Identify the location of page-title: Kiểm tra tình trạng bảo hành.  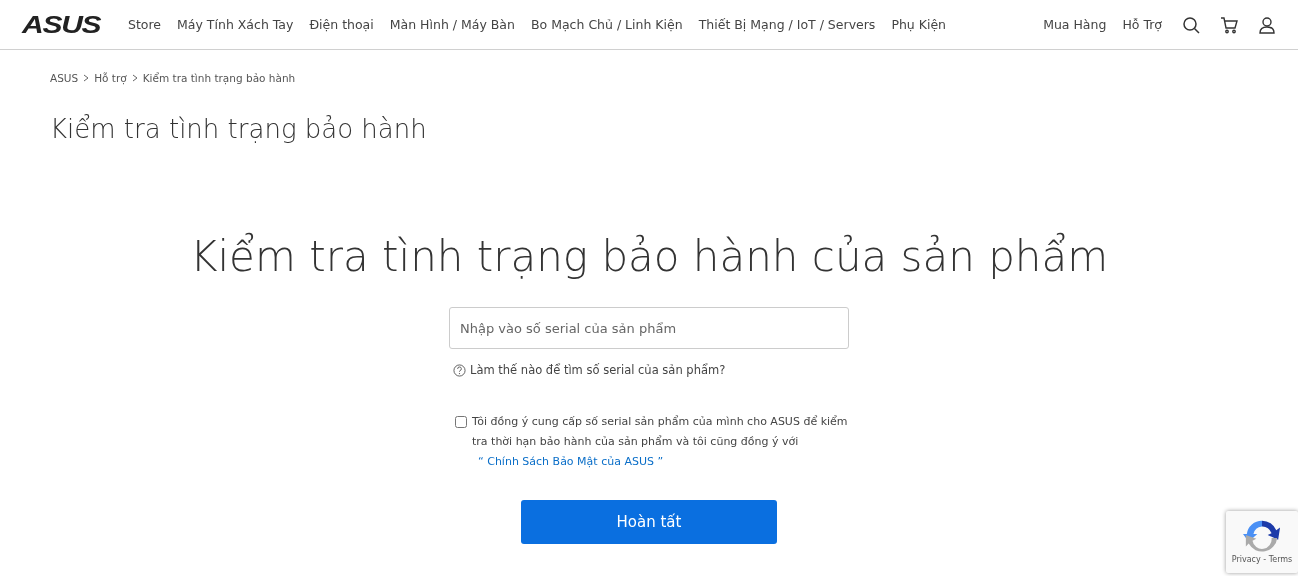
(239, 129).